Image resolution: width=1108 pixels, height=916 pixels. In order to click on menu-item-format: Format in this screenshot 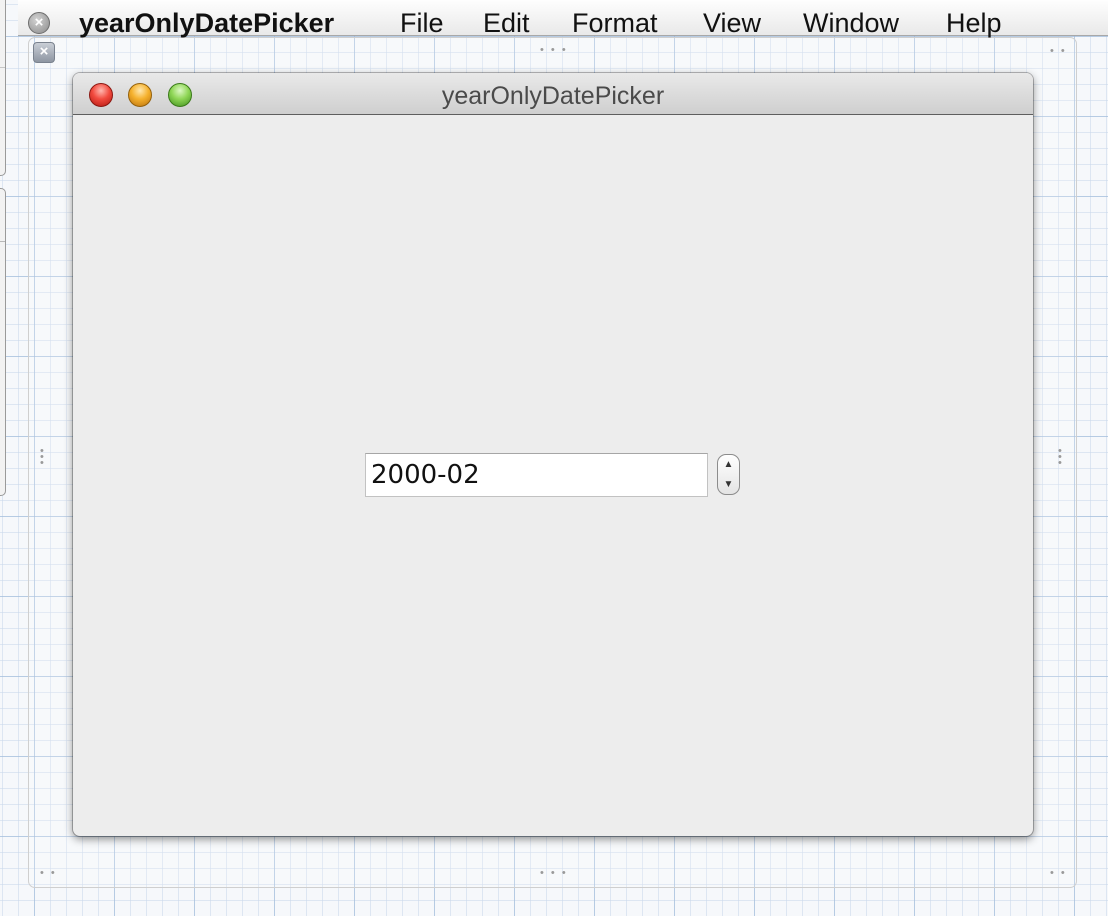, I will do `click(615, 23)`.